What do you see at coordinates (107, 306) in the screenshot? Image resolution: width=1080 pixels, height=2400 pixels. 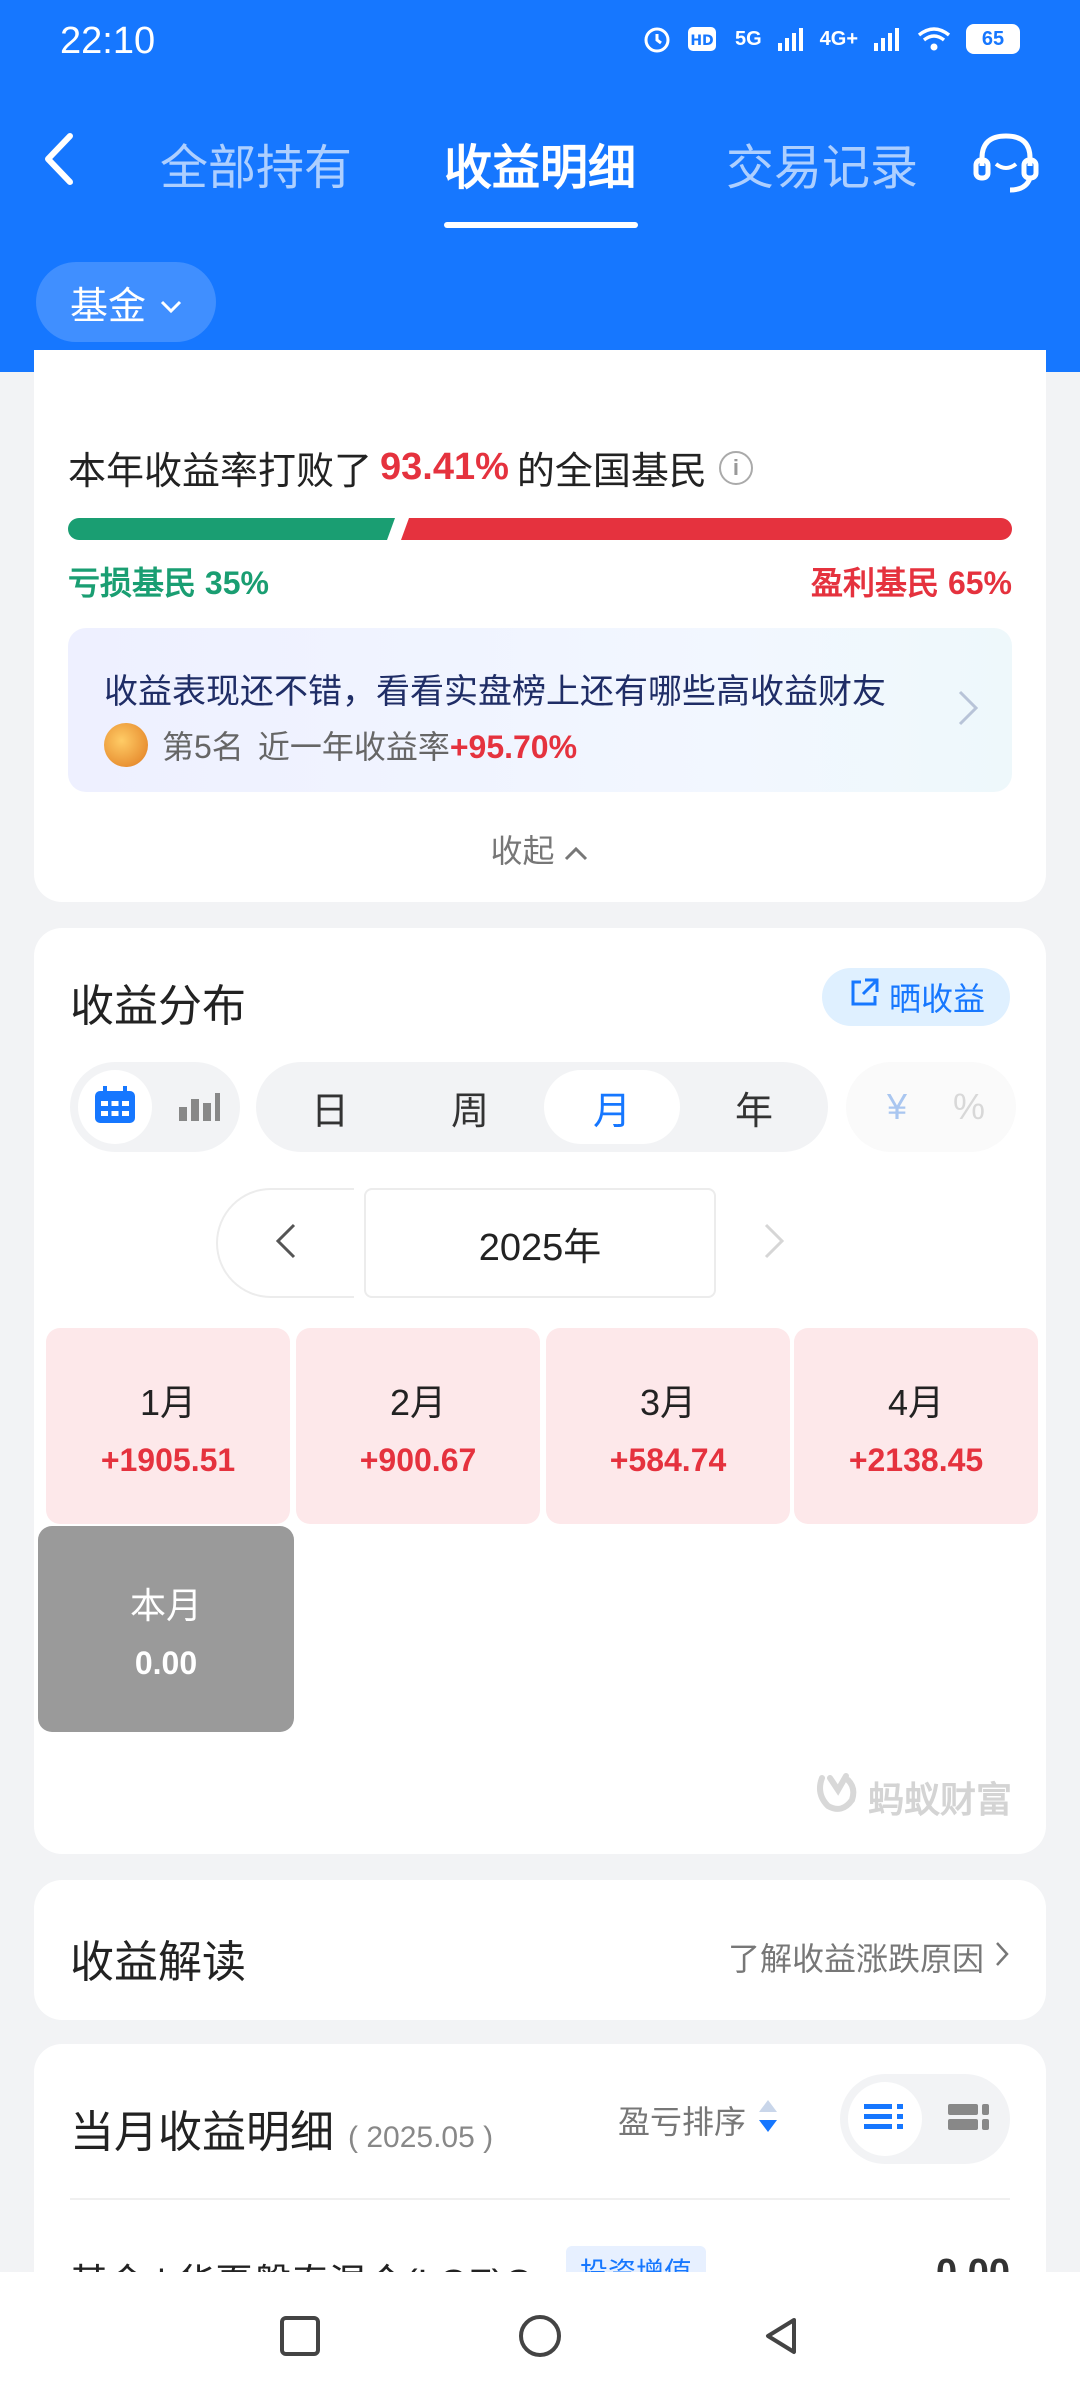 I see `fund-filter-label: 基金` at bounding box center [107, 306].